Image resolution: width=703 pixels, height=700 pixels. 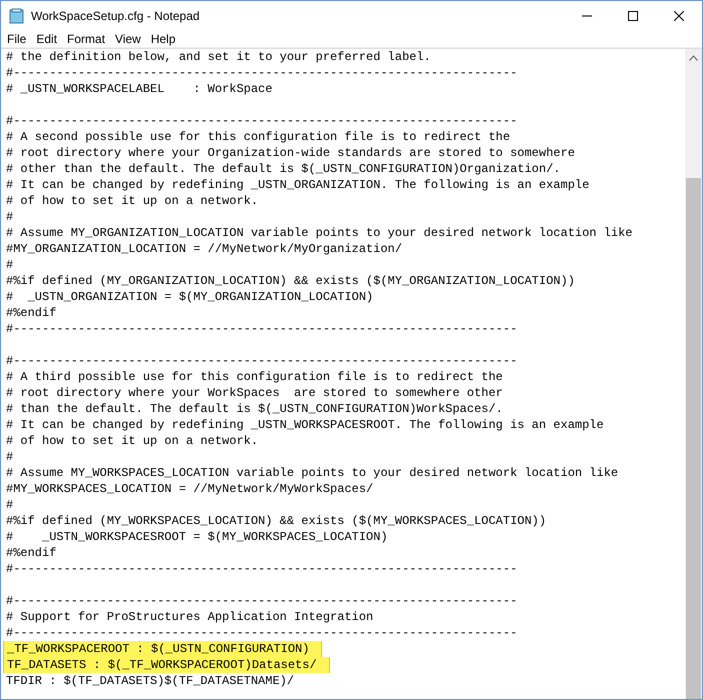 I want to click on scrollbar, so click(x=693, y=374).